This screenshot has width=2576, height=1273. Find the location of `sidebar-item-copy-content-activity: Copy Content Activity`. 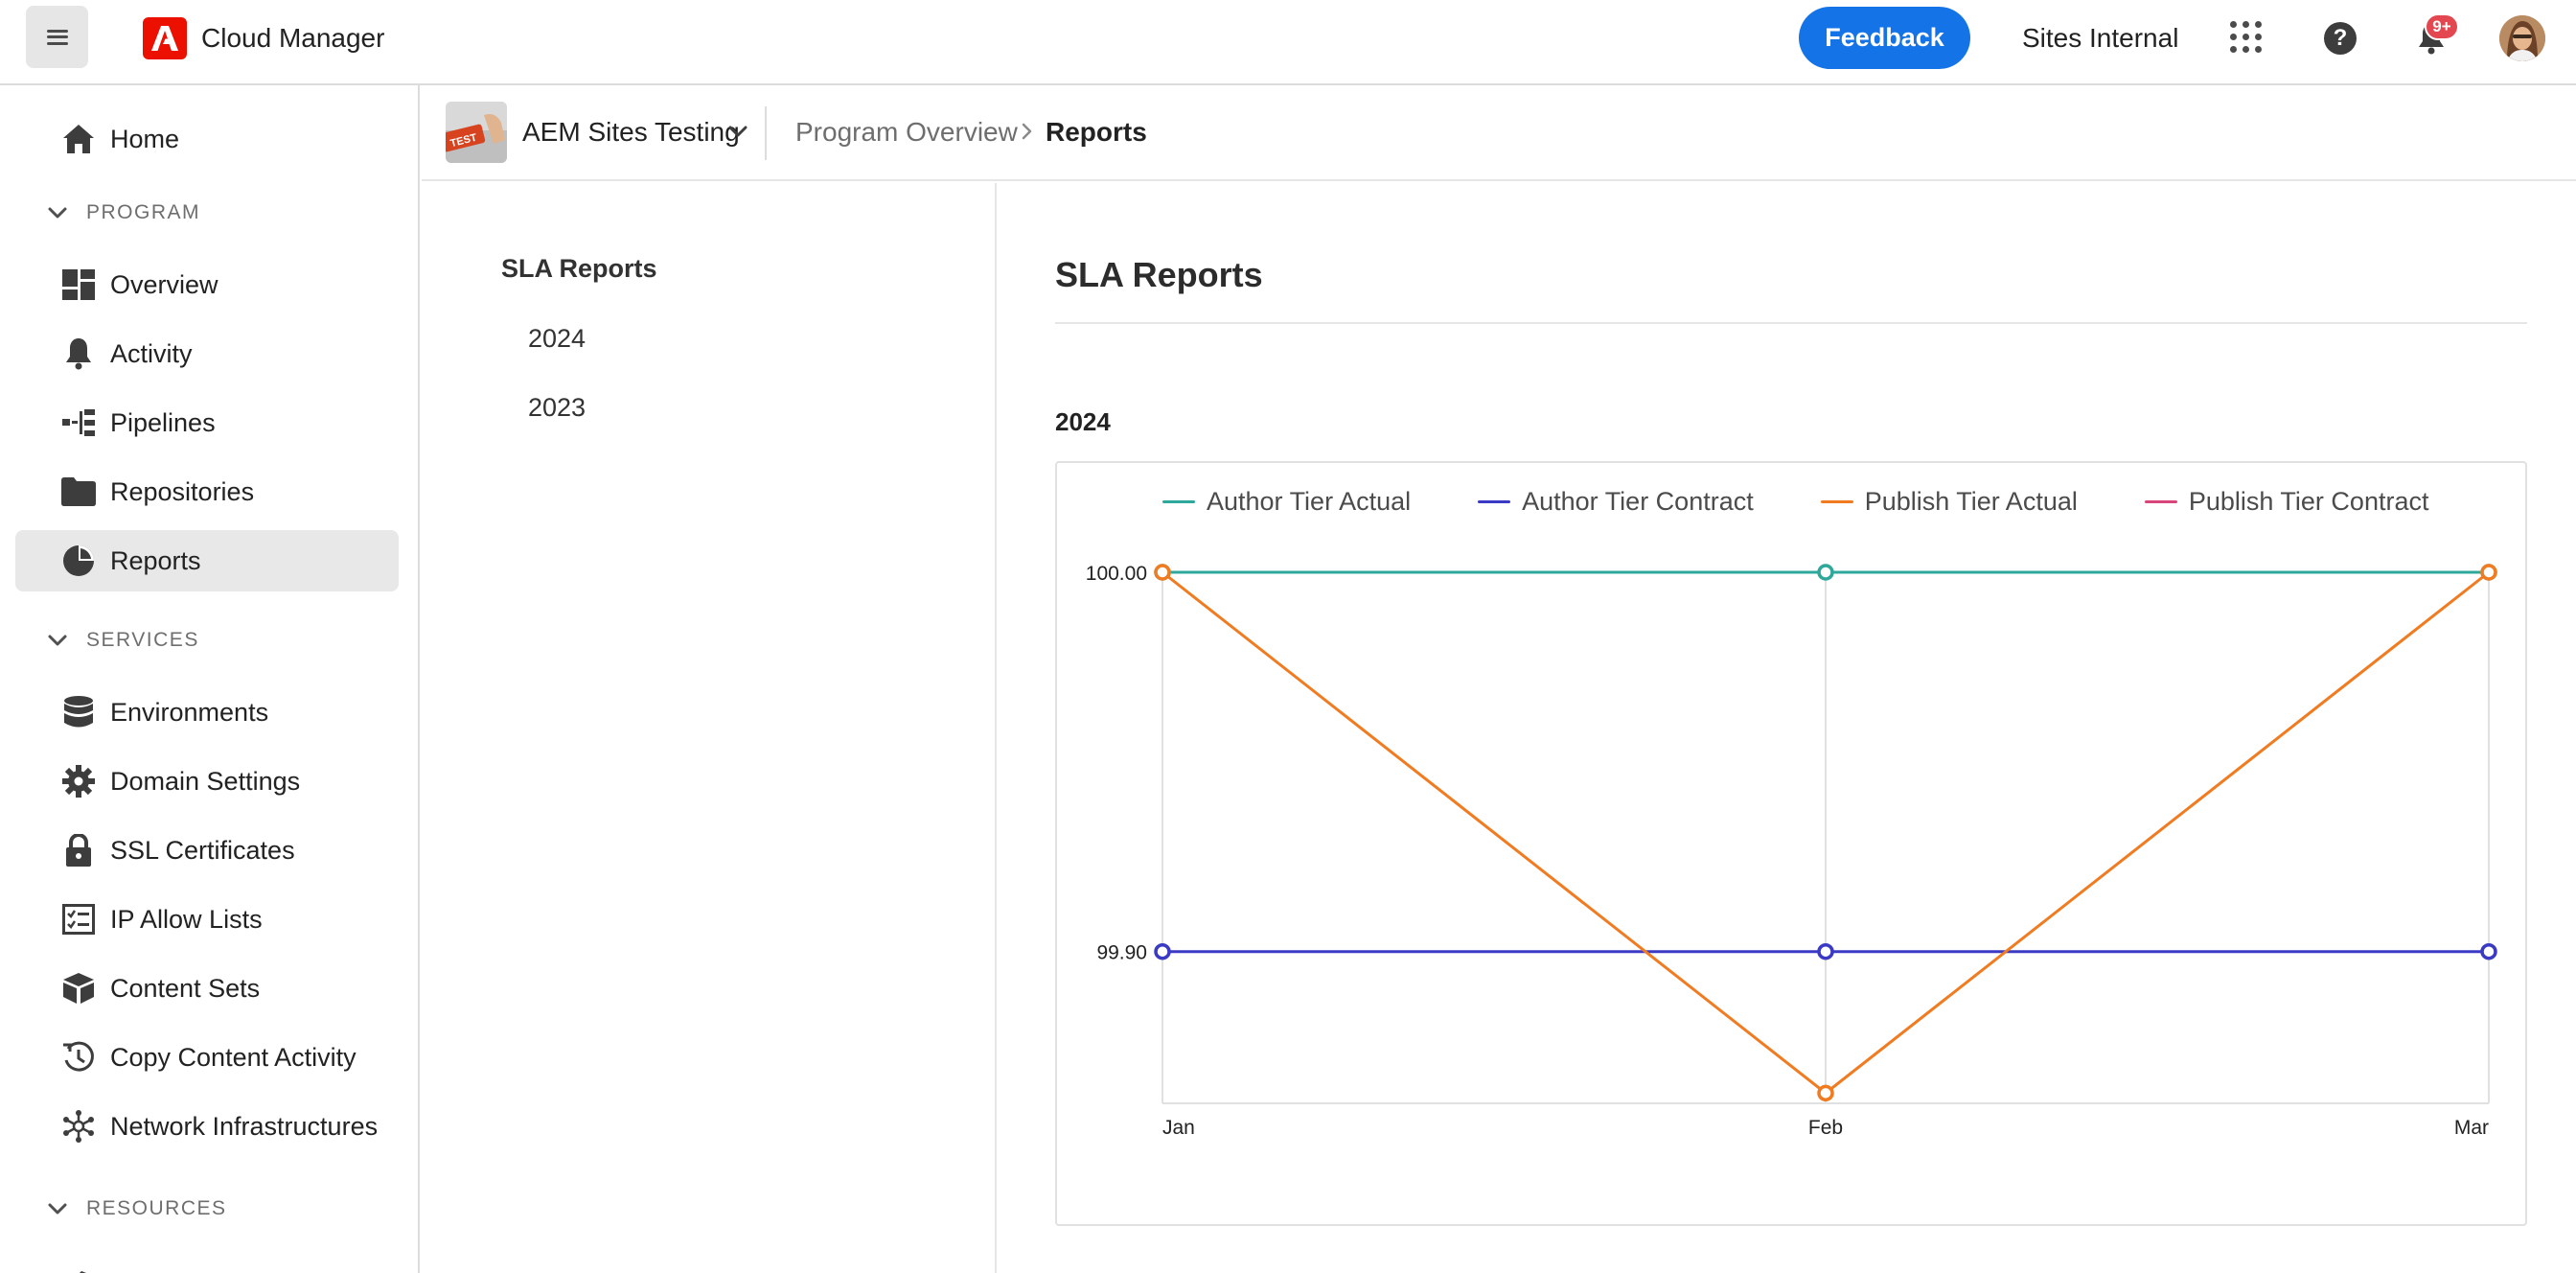

sidebar-item-copy-content-activity: Copy Content Activity is located at coordinates (207, 1058).